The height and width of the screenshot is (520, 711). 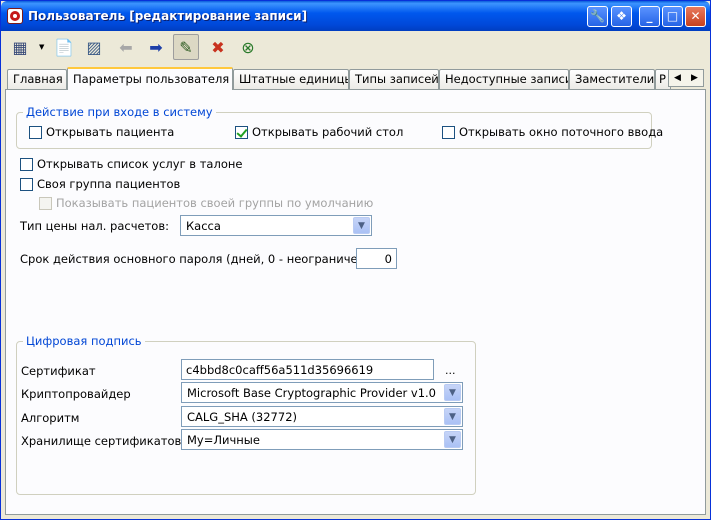 I want to click on tab-scroll-left-icon: ◀, so click(x=677, y=78).